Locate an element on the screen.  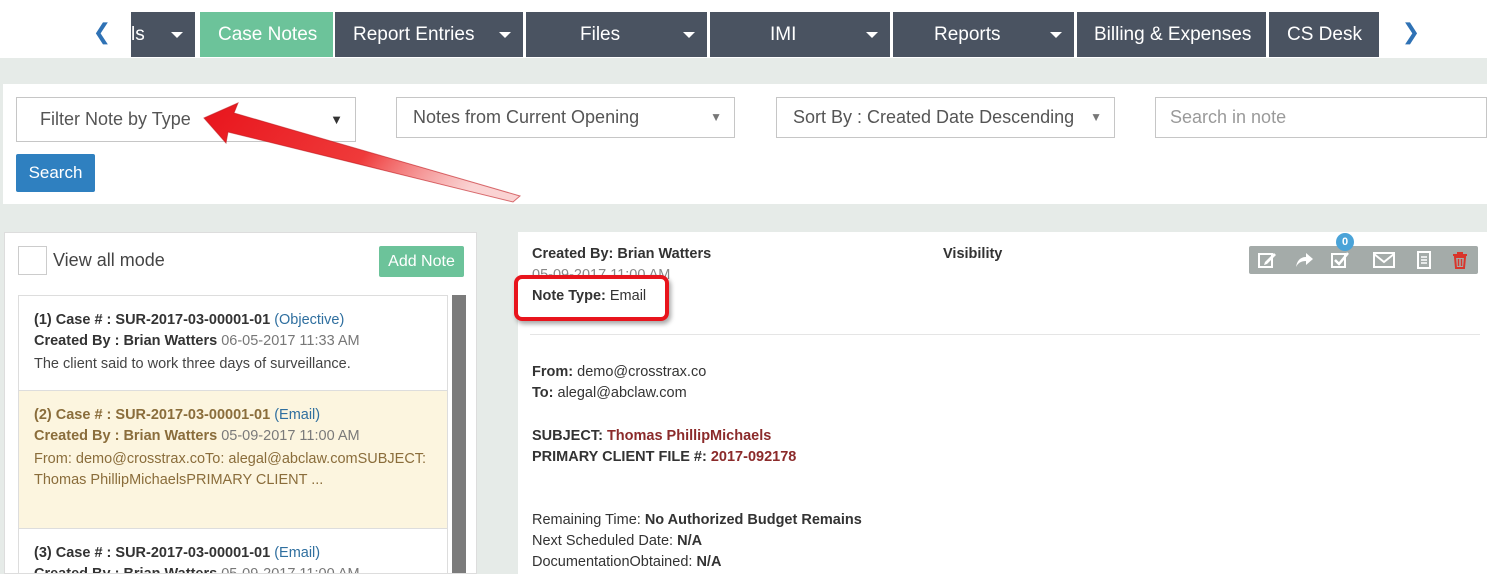
tab-billing-expenses-label: Billing & Expenses is located at coordinates (1173, 34).